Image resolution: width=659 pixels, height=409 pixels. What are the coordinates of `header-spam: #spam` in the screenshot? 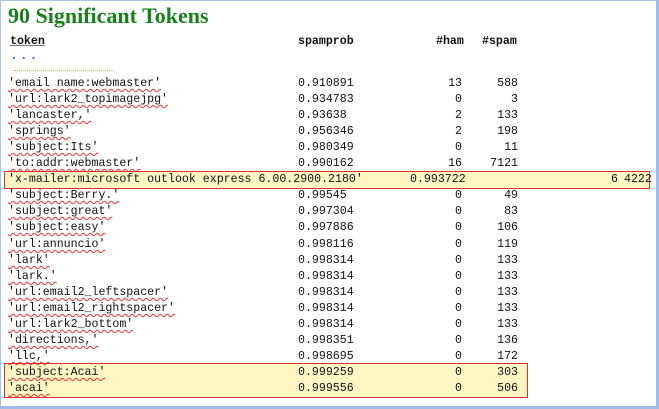 It's located at (499, 41).